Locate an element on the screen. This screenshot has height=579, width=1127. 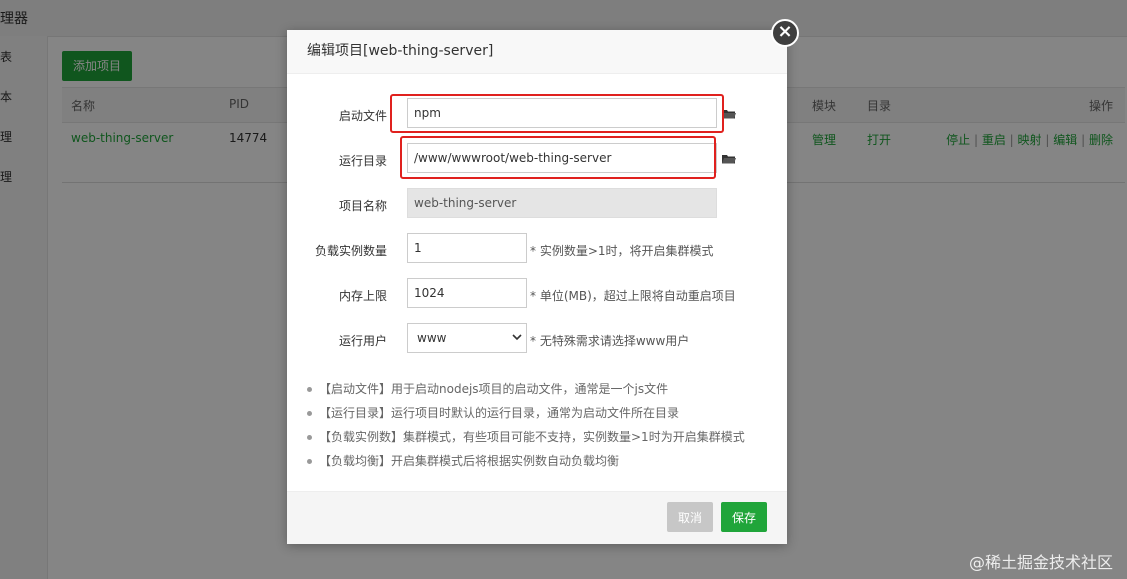
list-item: 【启动文件】用于启动nodejs项目的启动文件，通常是一个js文件 is located at coordinates (525, 389).